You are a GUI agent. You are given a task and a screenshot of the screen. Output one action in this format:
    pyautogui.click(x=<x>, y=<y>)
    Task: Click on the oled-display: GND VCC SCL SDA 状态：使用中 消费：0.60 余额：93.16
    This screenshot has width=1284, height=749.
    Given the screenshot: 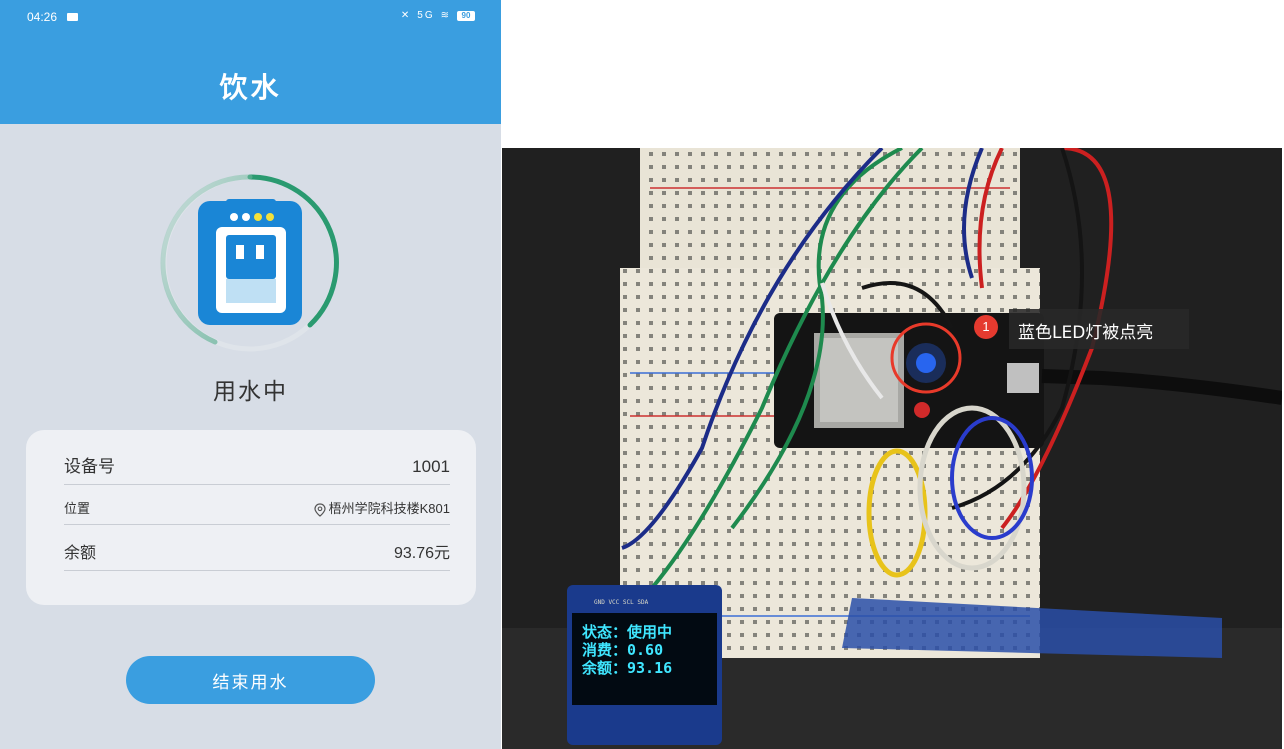 What is the action you would take?
    pyautogui.click(x=644, y=665)
    